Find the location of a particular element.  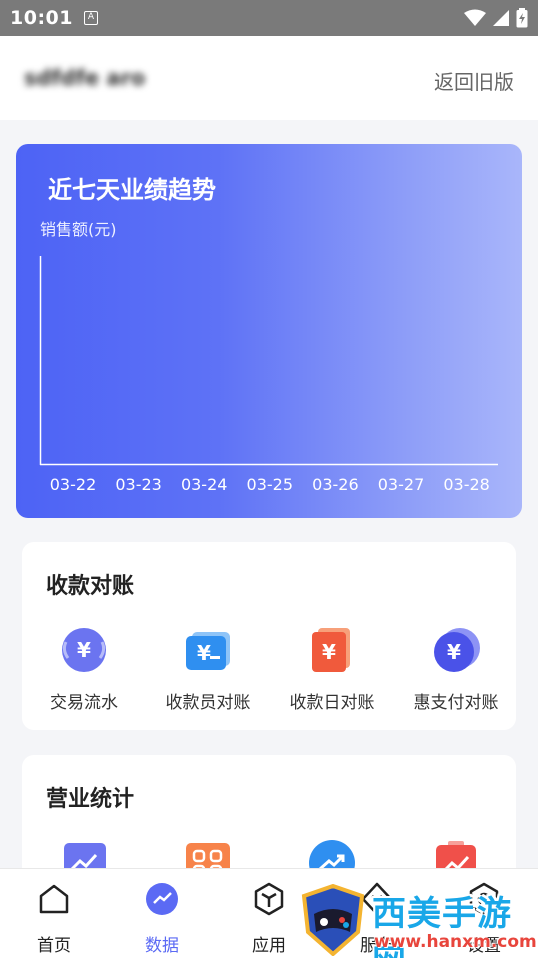

apps-icon is located at coordinates (269, 899).